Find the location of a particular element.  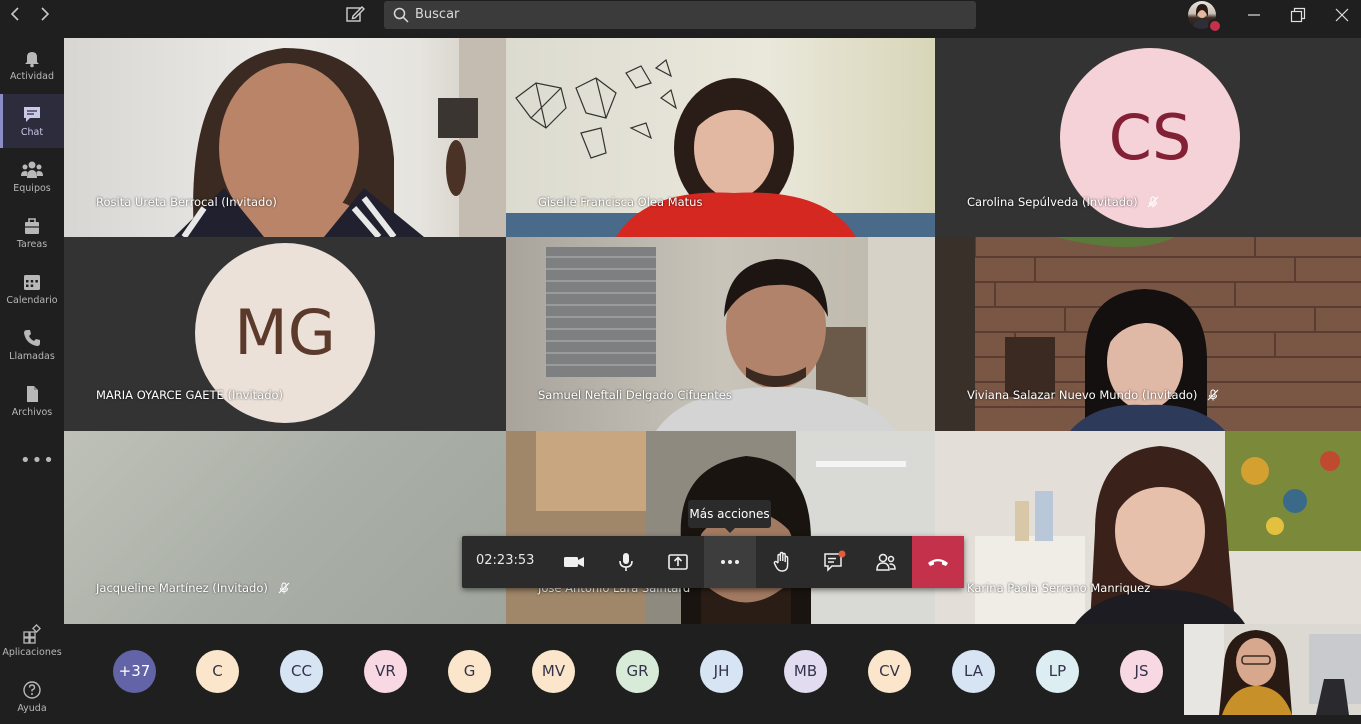

rail-label: Tareas is located at coordinates (32, 244).